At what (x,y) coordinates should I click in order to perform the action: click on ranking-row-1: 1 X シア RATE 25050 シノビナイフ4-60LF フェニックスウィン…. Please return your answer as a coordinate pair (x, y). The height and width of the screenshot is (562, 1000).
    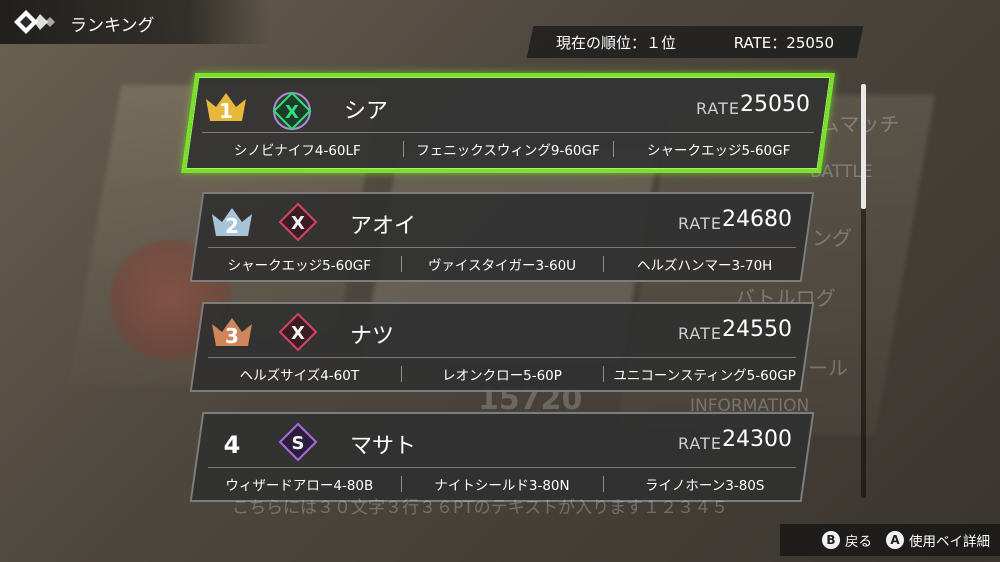
    Looking at the image, I should click on (508, 123).